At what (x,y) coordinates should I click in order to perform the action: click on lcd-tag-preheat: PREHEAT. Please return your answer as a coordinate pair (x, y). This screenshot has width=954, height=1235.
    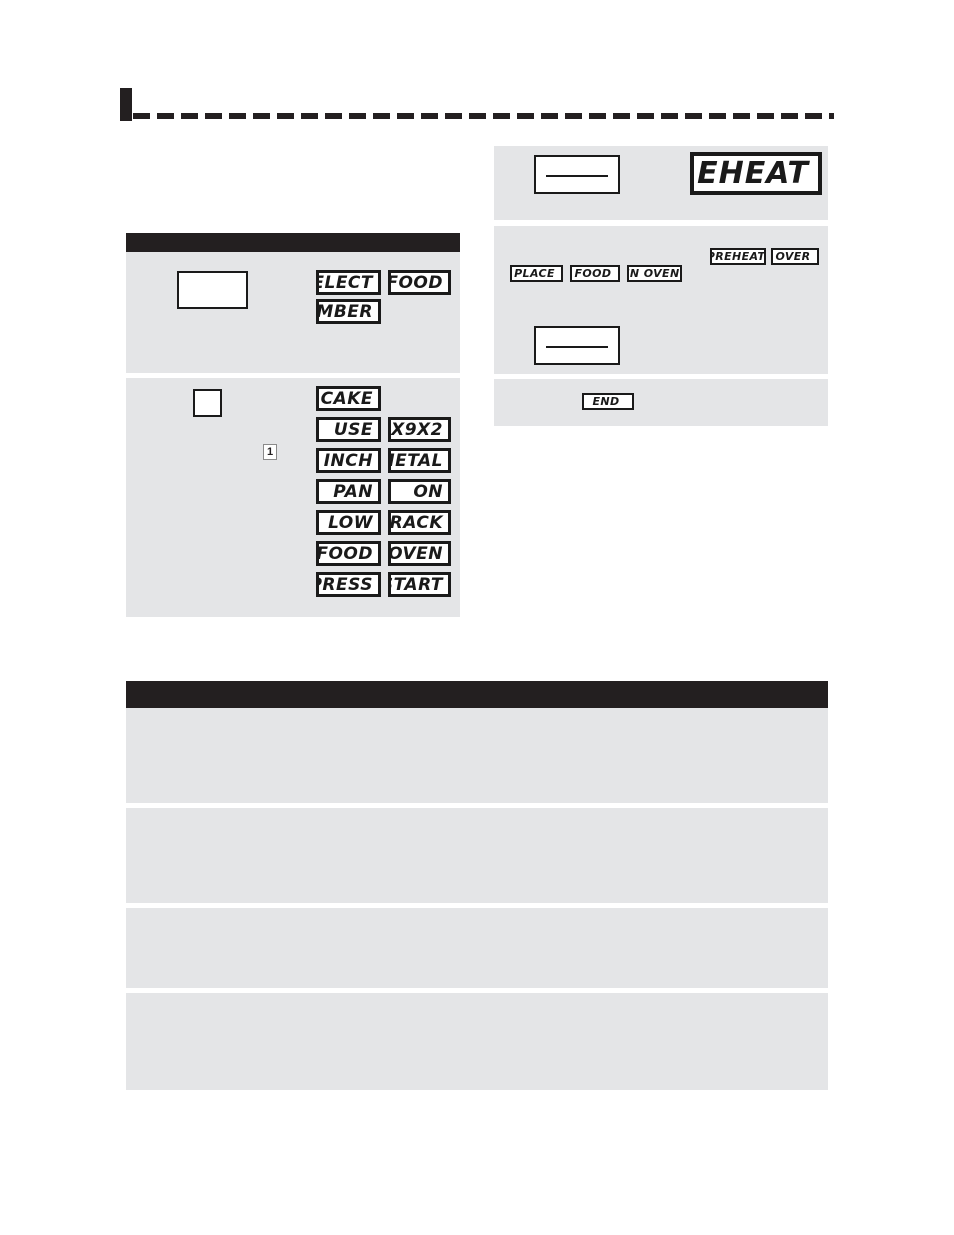
    Looking at the image, I should click on (738, 256).